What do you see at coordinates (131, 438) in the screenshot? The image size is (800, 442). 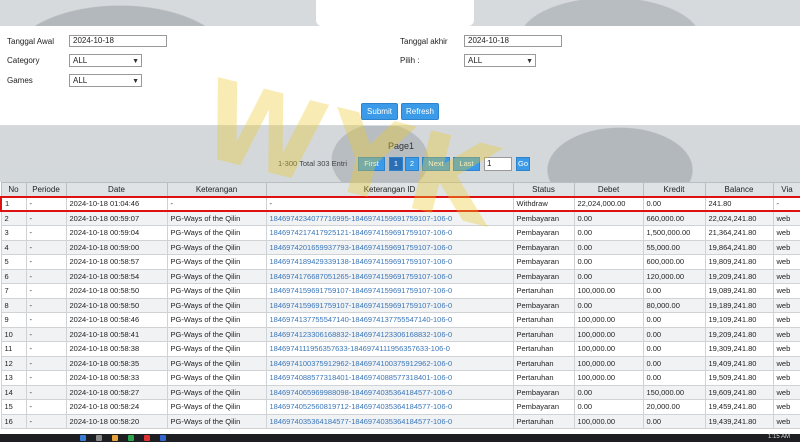 I see `browser-icon` at bounding box center [131, 438].